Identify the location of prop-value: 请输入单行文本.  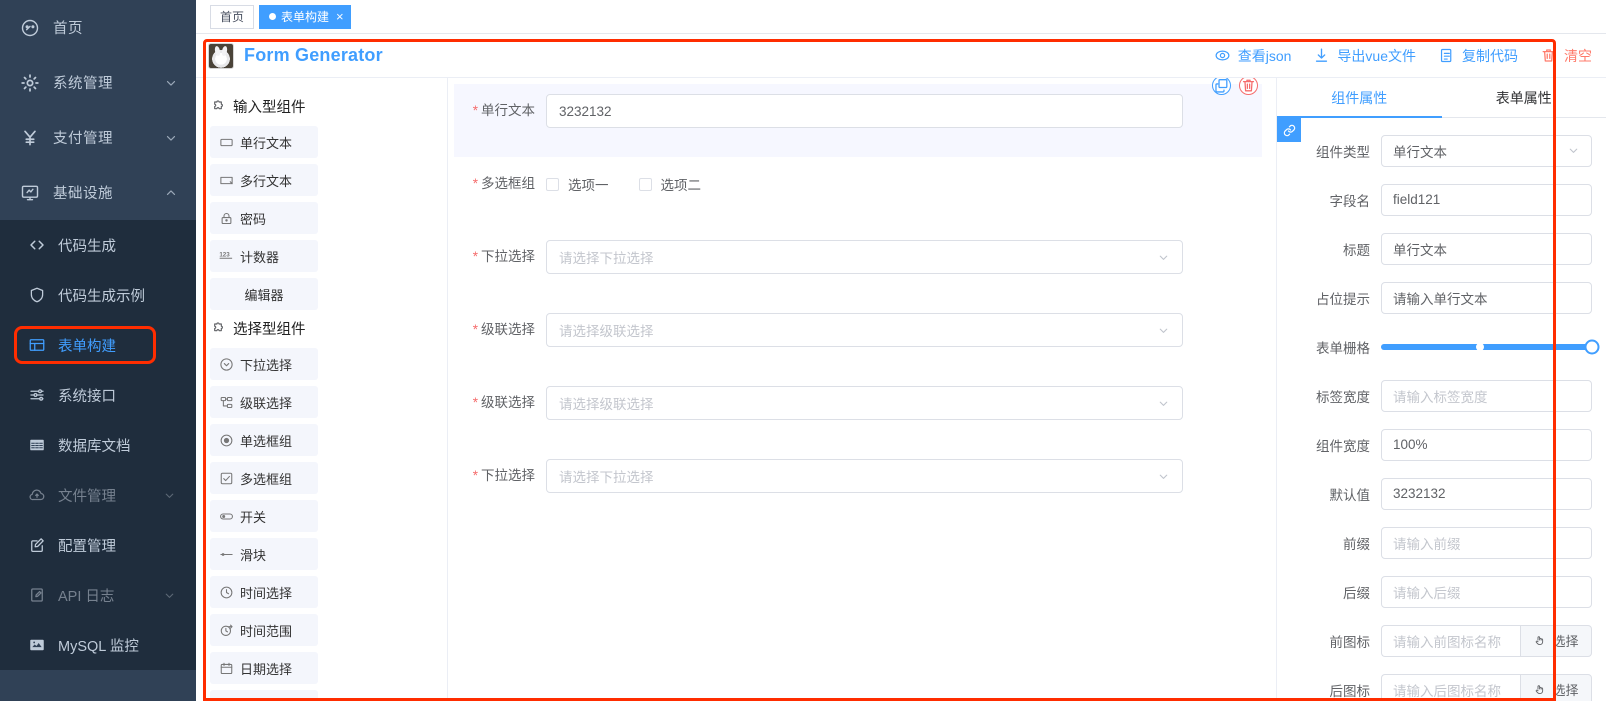
(1440, 299).